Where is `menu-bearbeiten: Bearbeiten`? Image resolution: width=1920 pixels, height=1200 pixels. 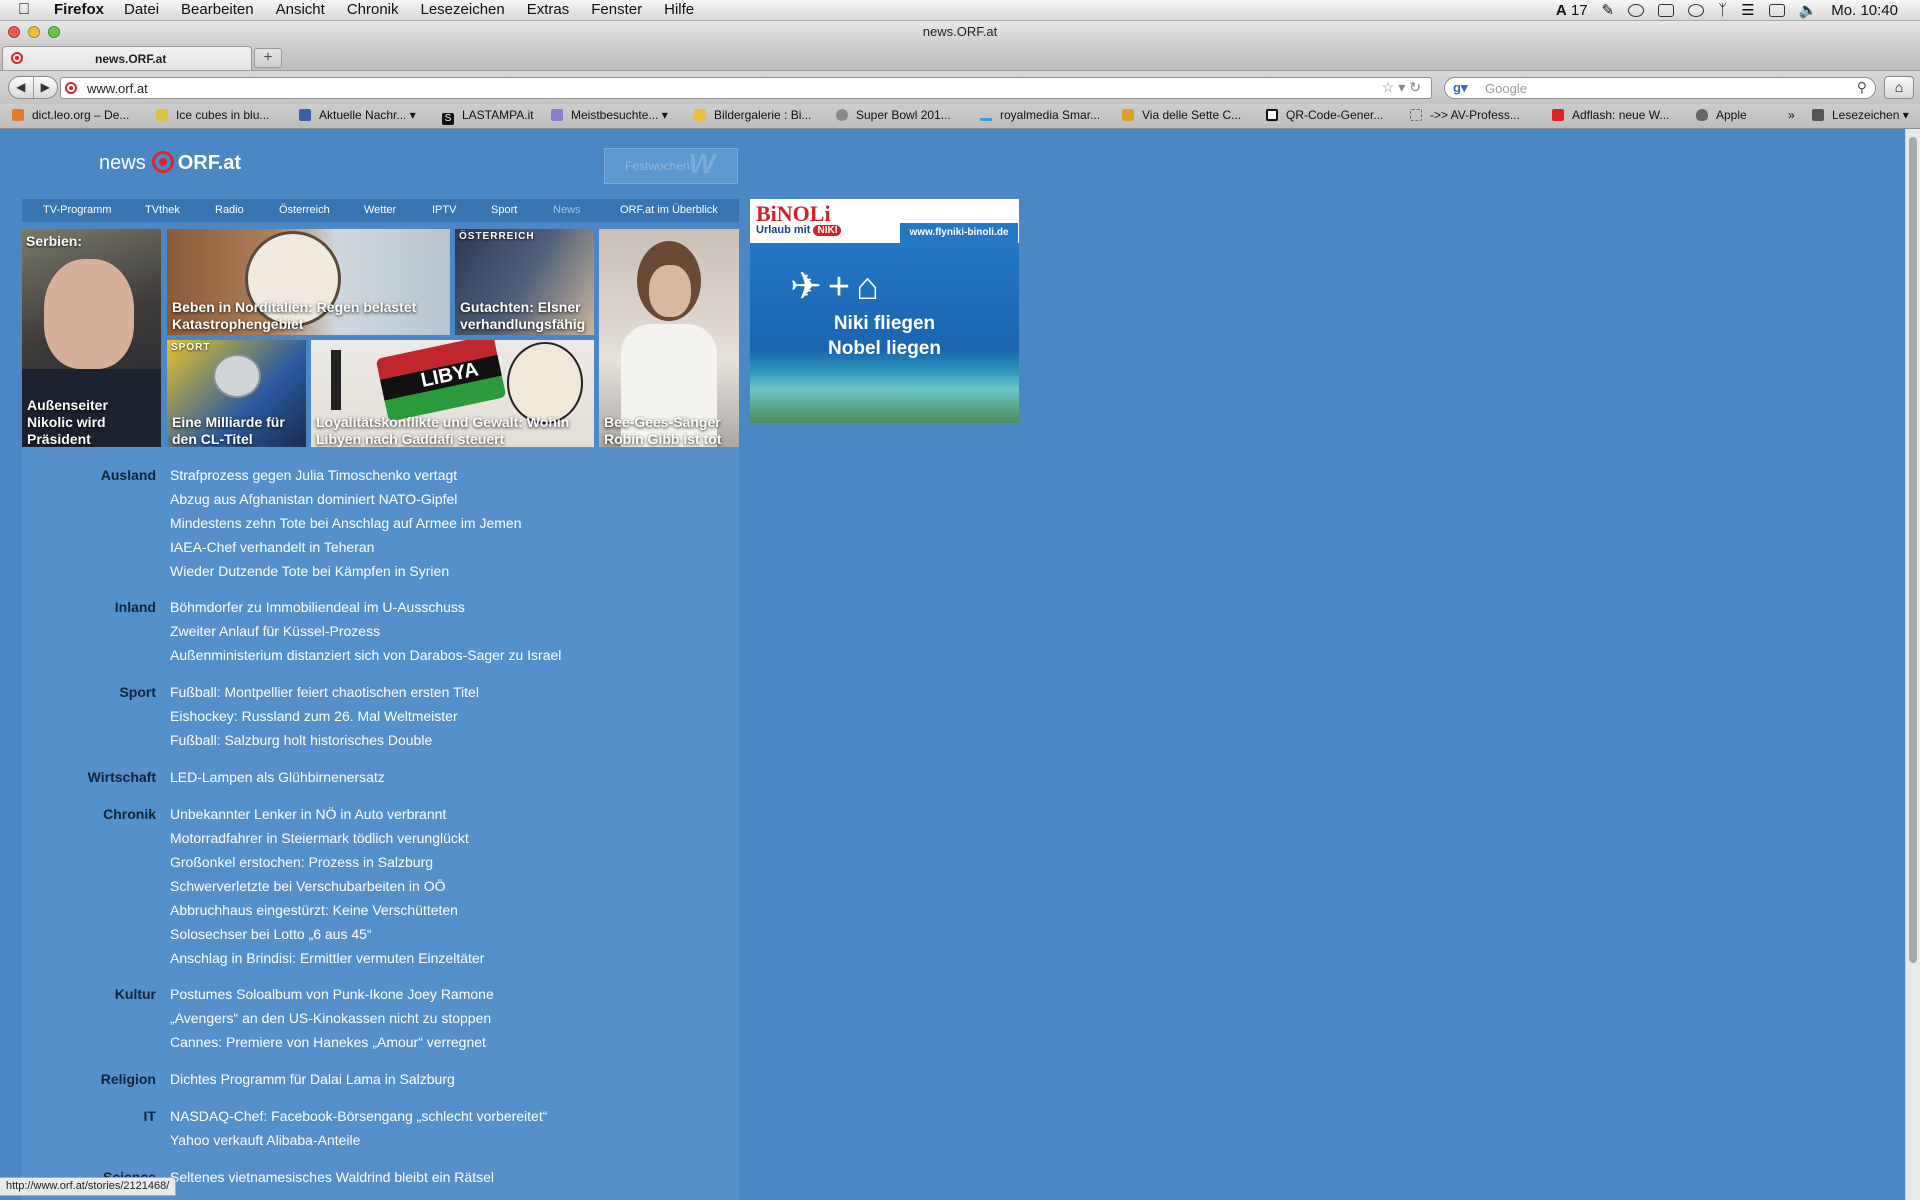
menu-bearbeiten: Bearbeiten is located at coordinates (217, 9).